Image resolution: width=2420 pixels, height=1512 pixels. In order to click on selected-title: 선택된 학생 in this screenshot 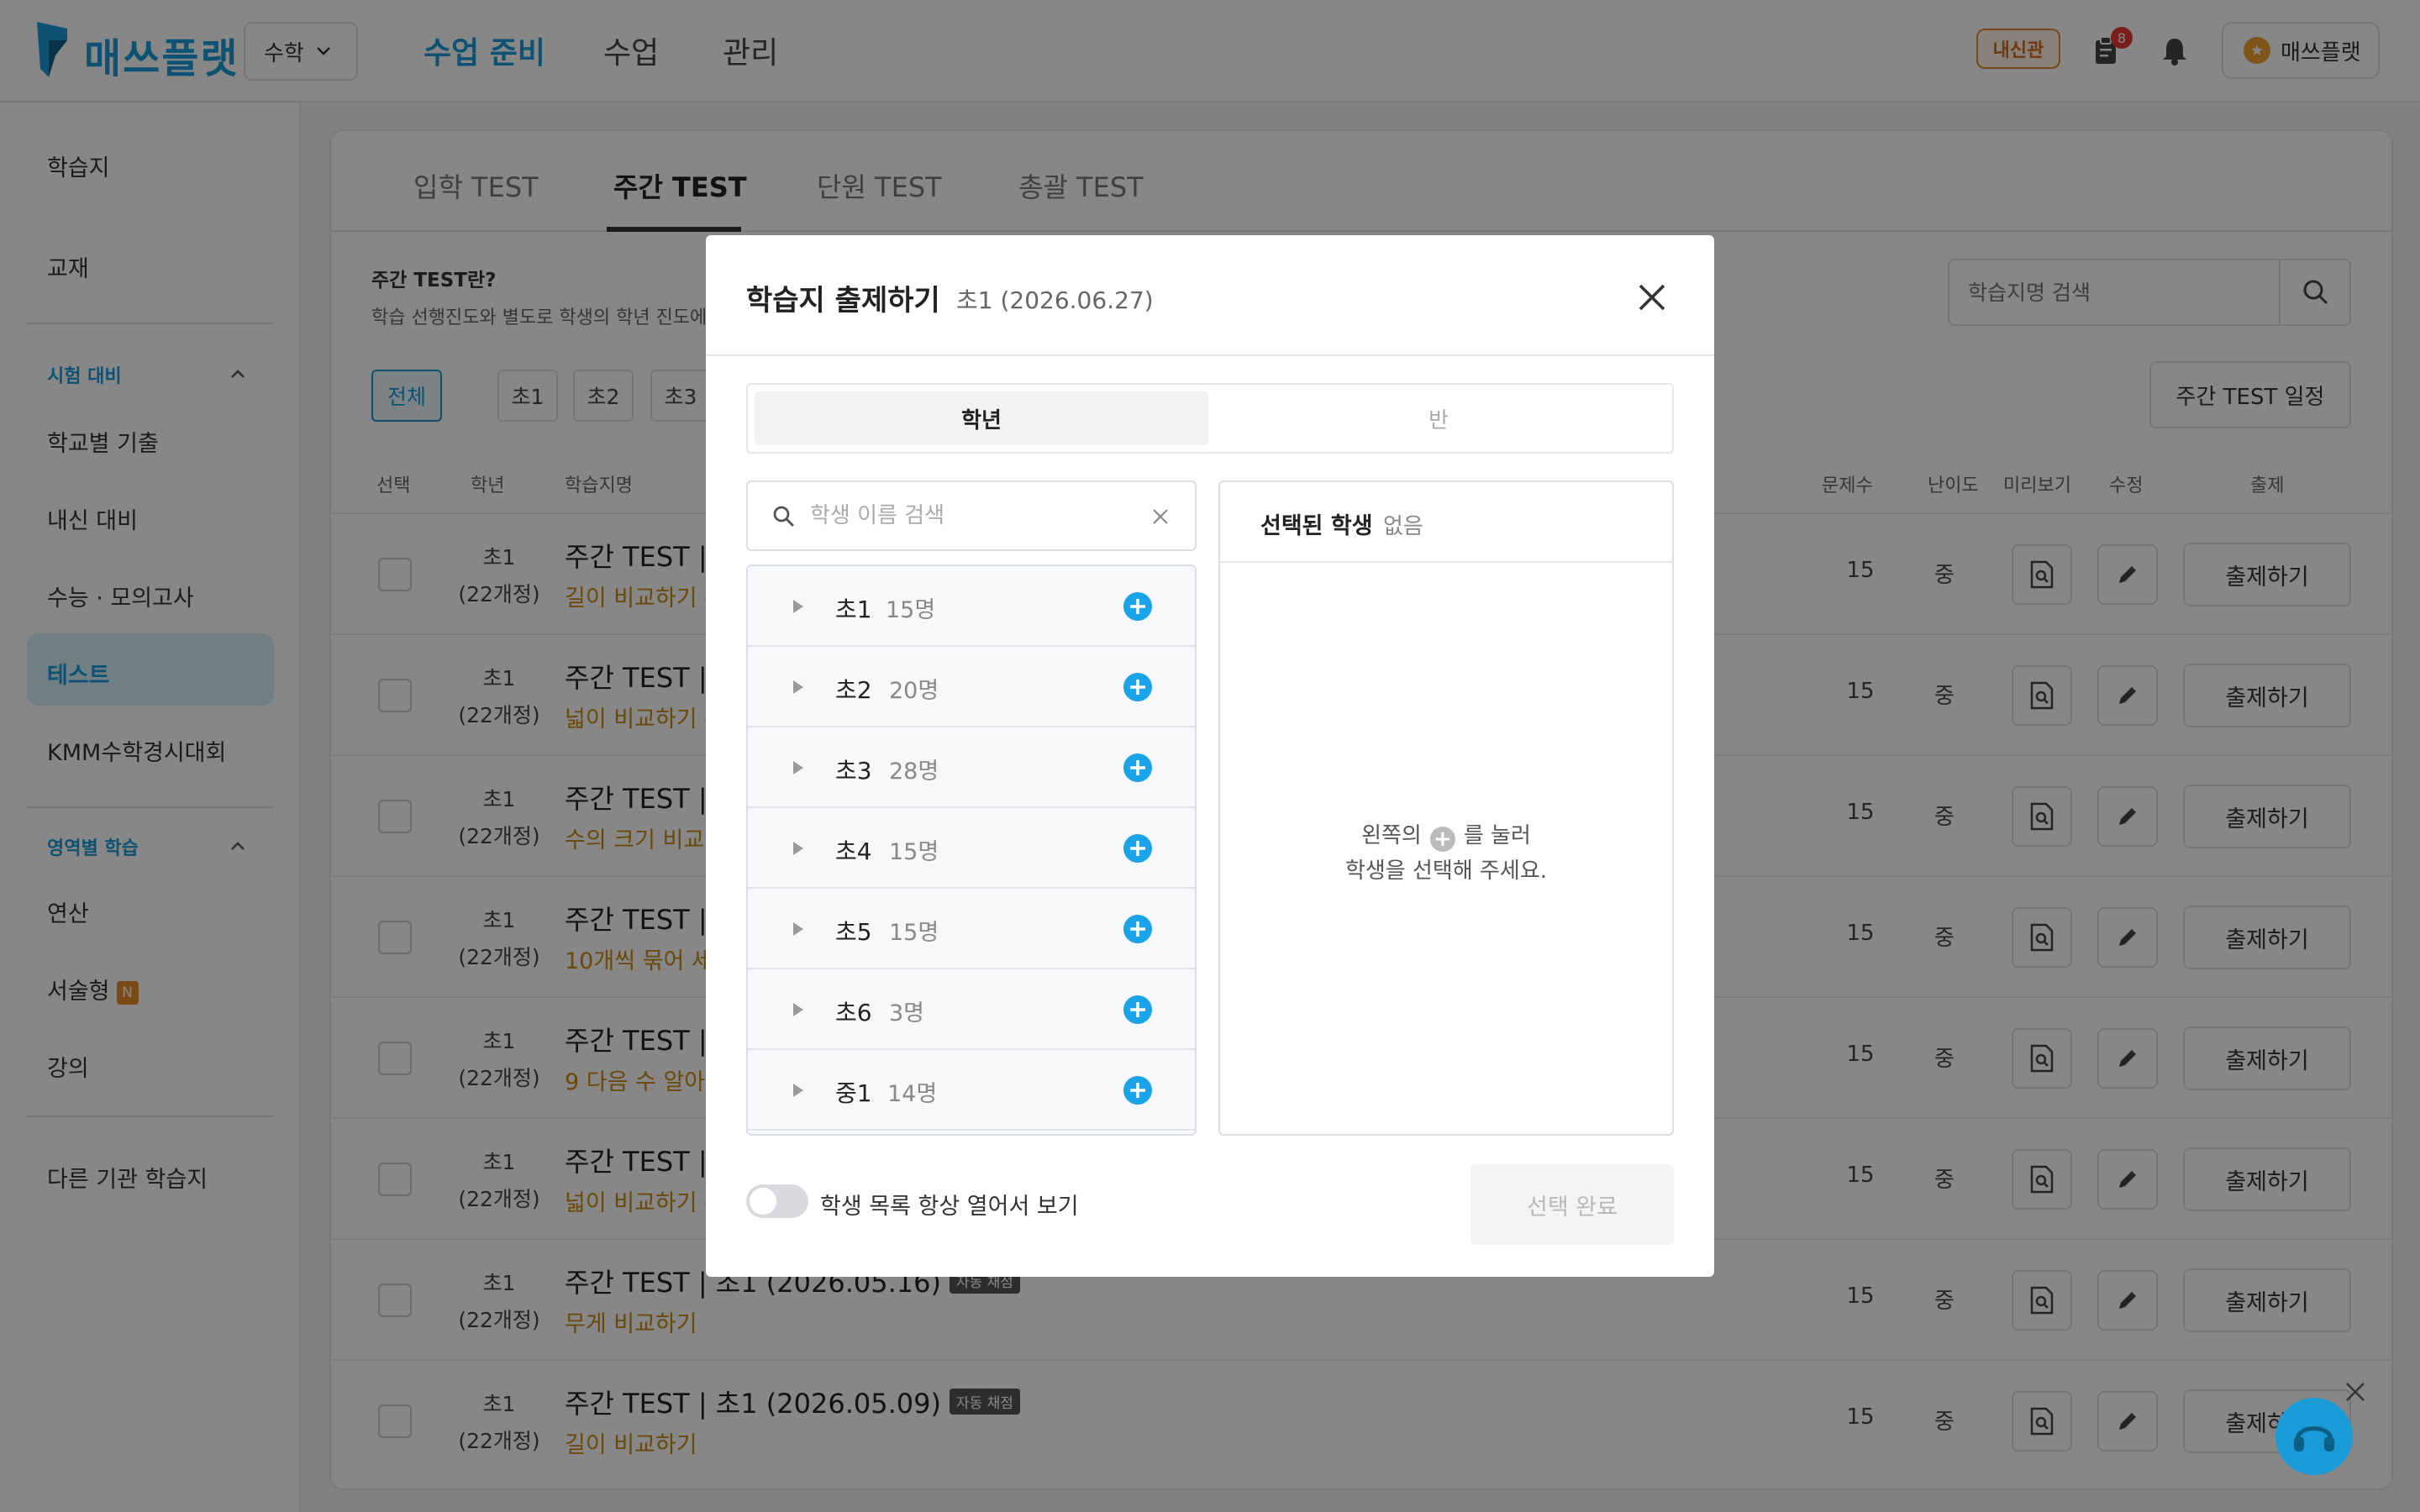, I will do `click(1316, 526)`.